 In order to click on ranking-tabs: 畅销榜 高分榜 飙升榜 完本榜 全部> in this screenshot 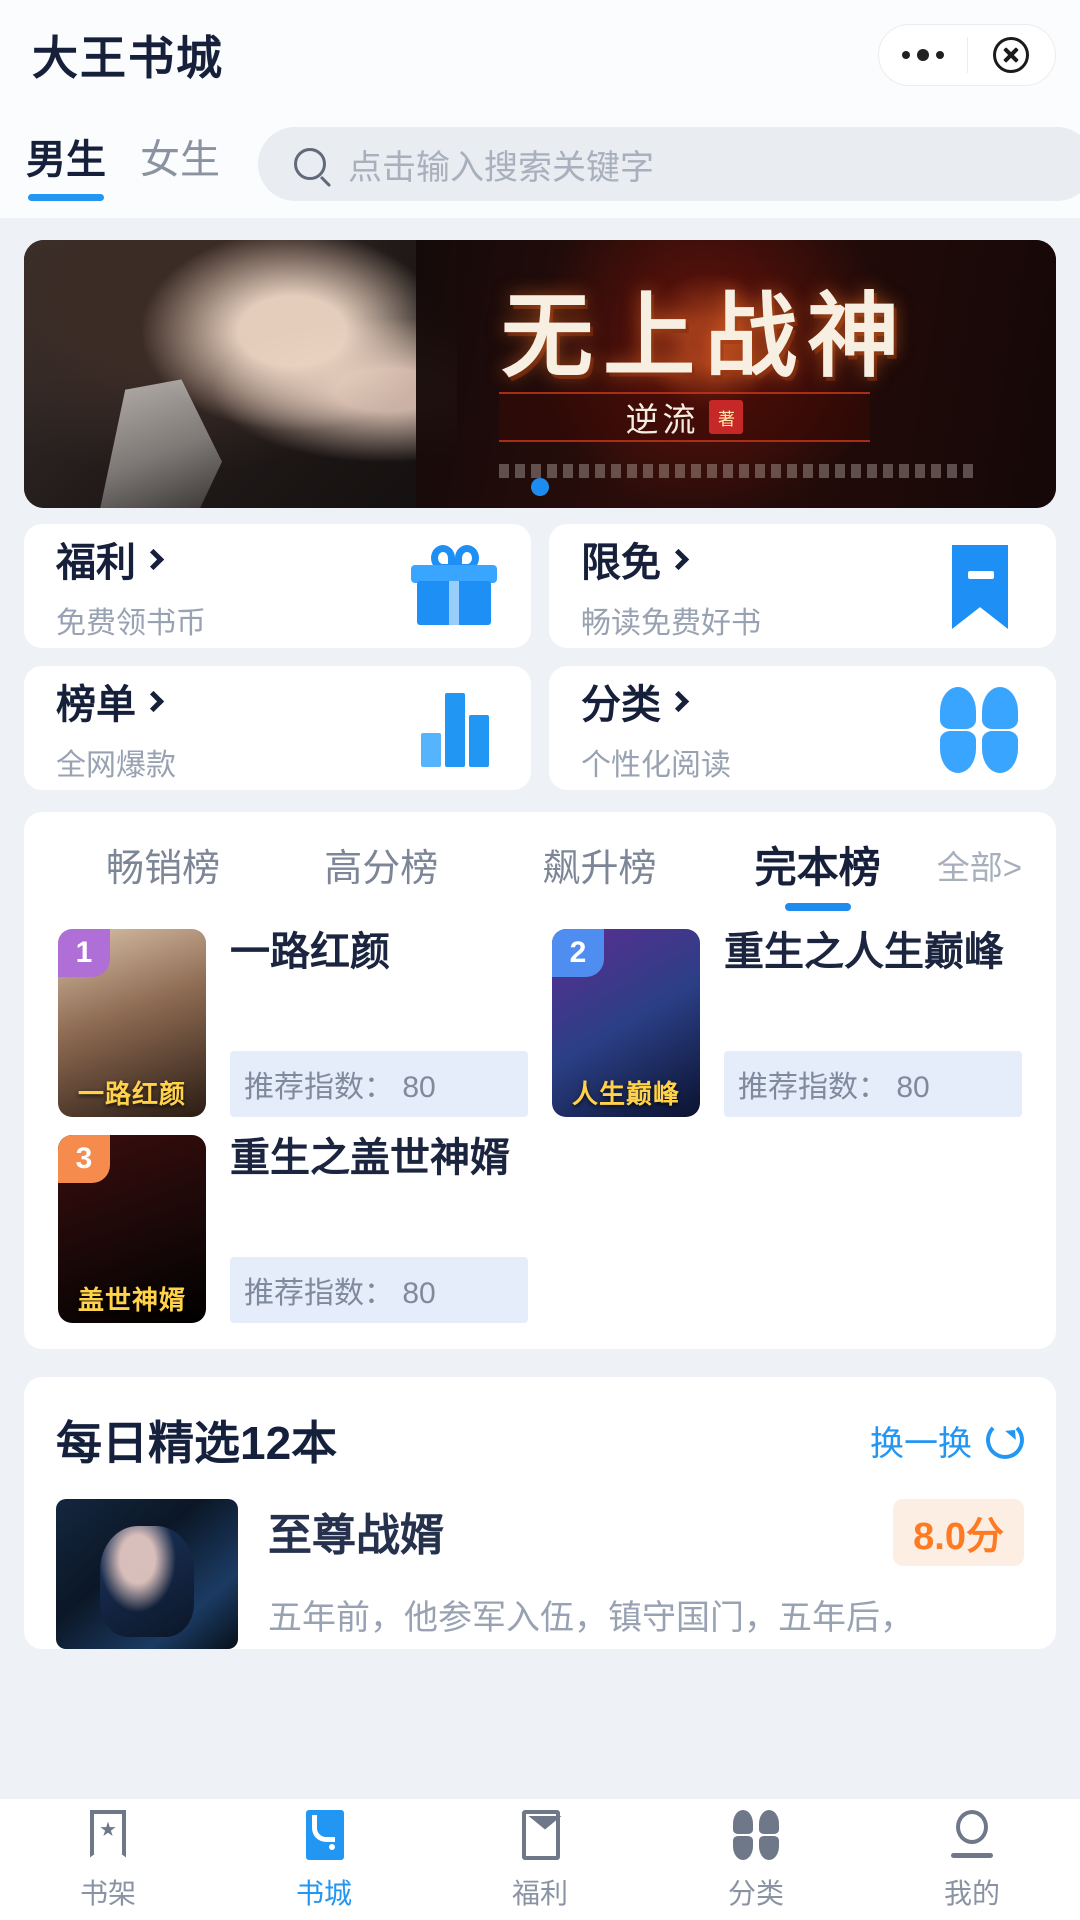, I will do `click(540, 873)`.